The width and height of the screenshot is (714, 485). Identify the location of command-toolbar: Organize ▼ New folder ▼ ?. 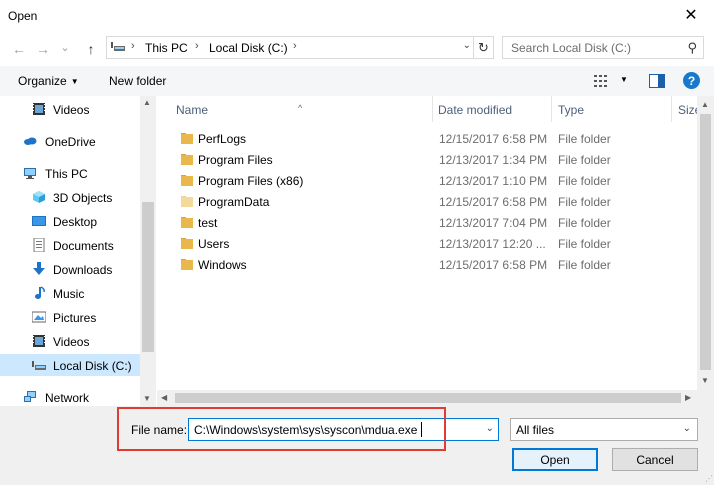
(357, 81).